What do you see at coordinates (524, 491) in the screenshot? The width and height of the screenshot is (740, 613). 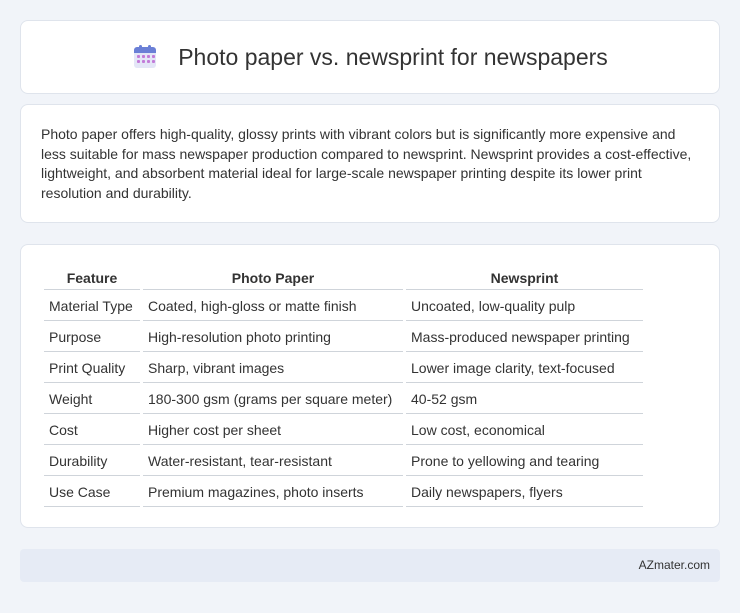 I see `newsprint-cell: Daily newspapers, flyers` at bounding box center [524, 491].